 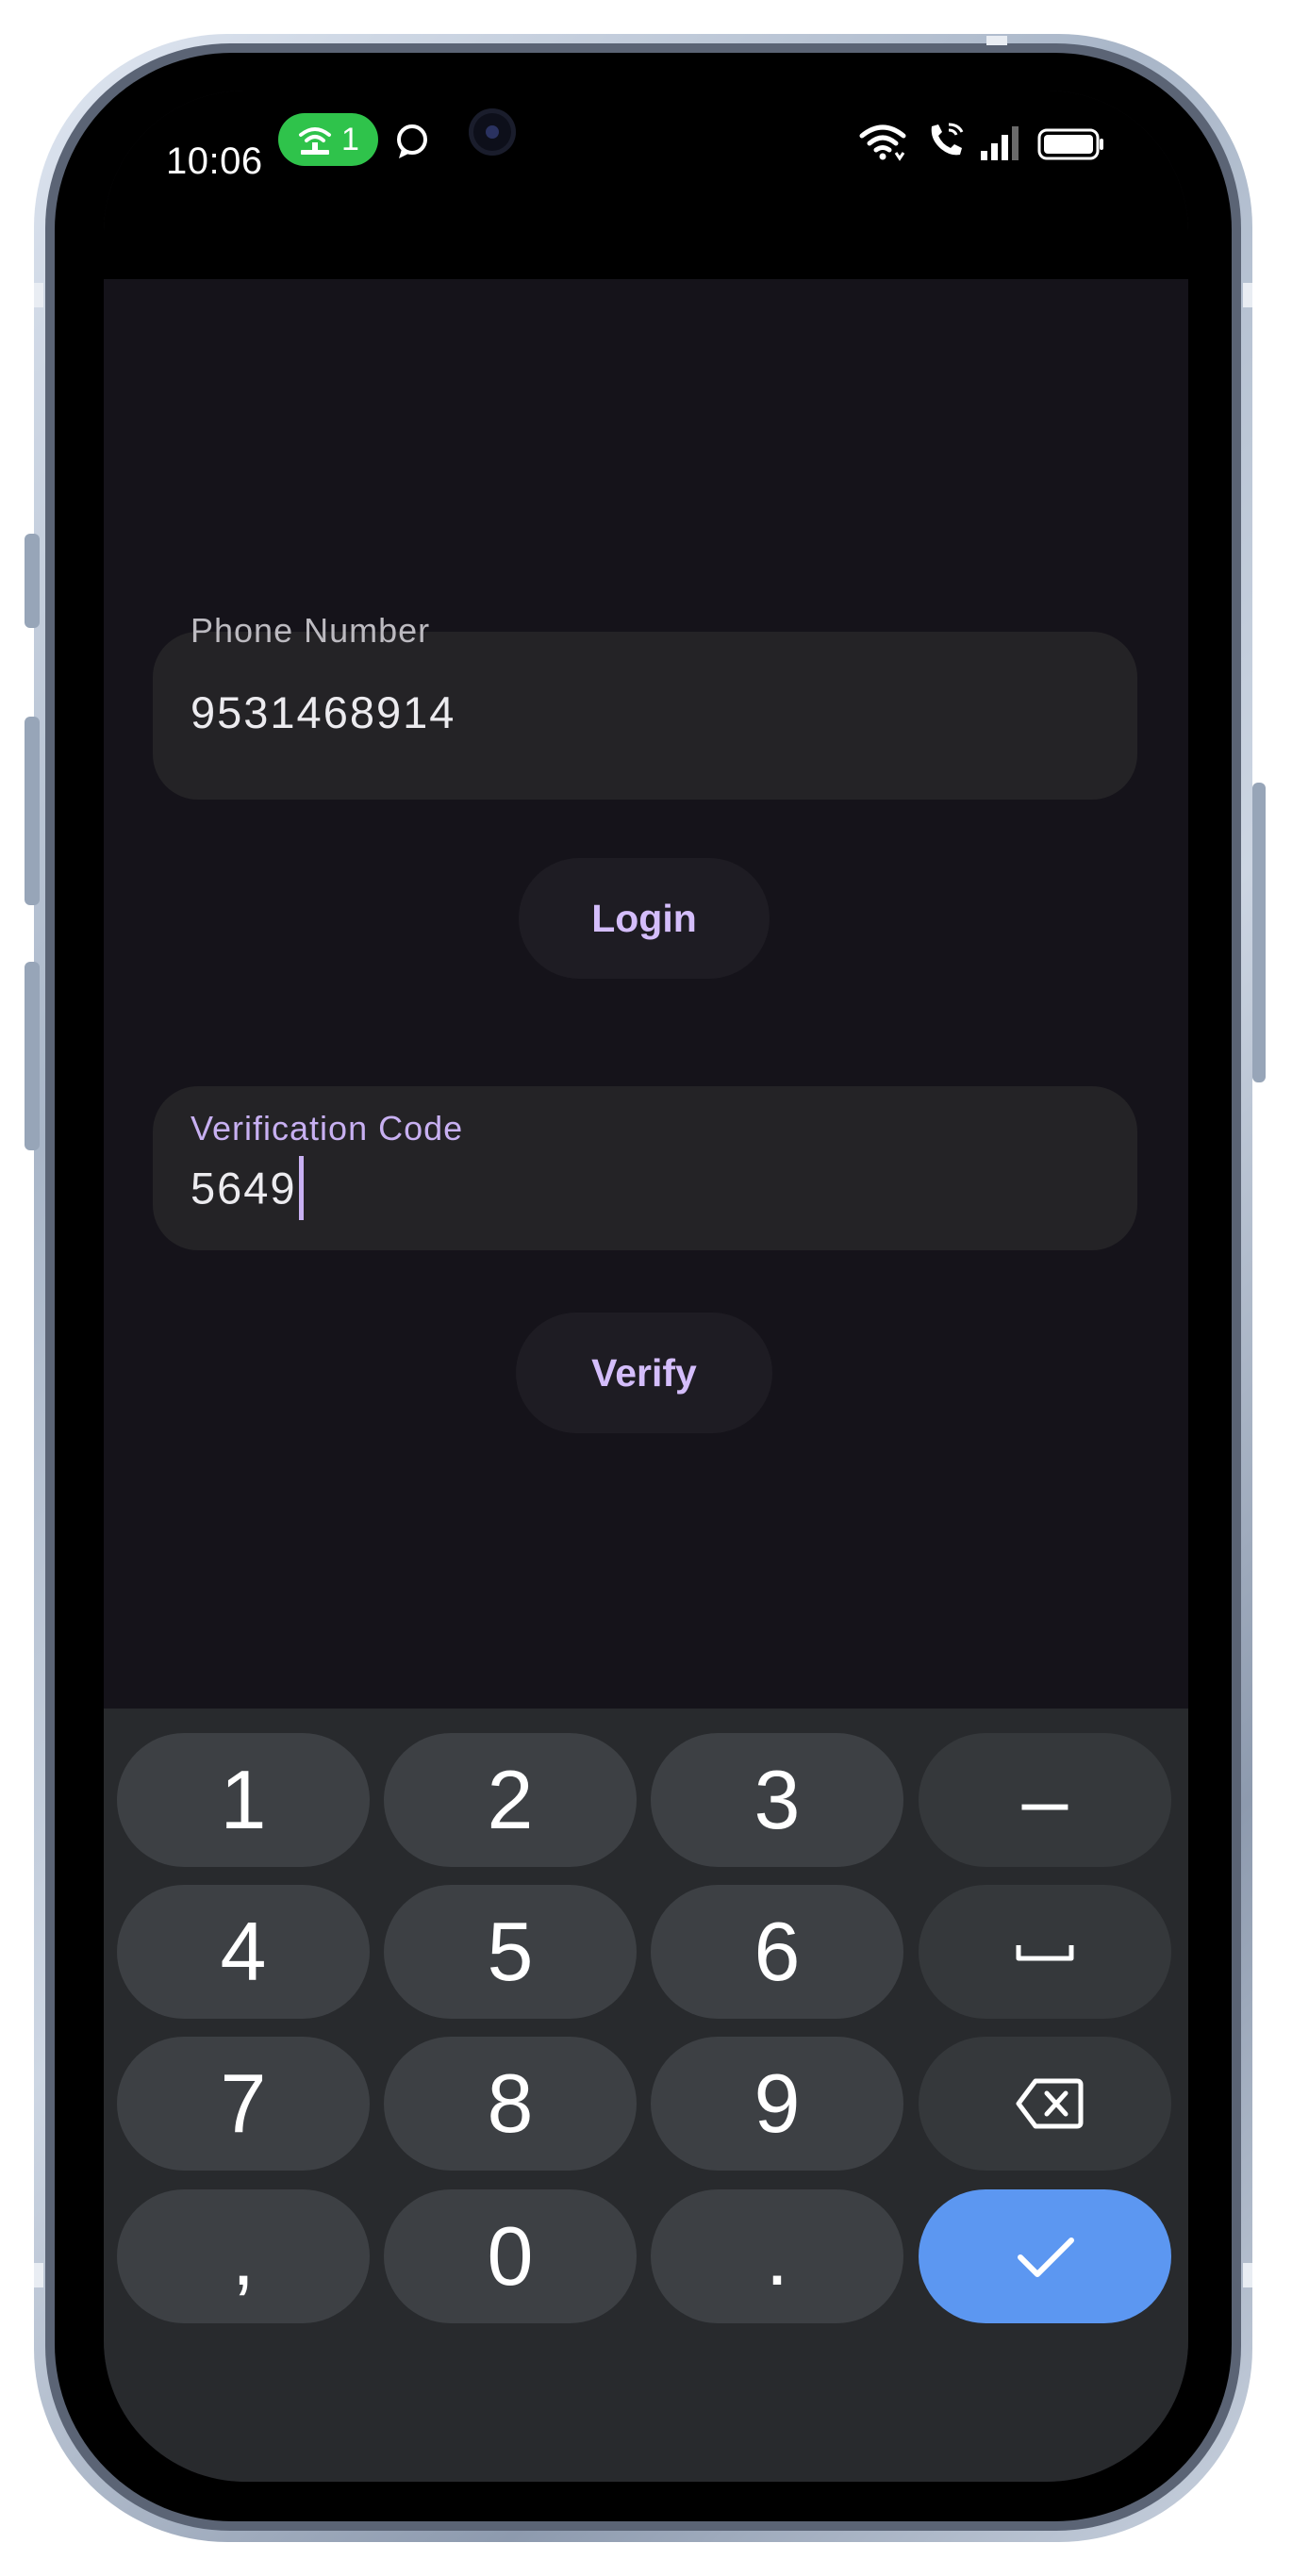 I want to click on power-button, so click(x=1259, y=932).